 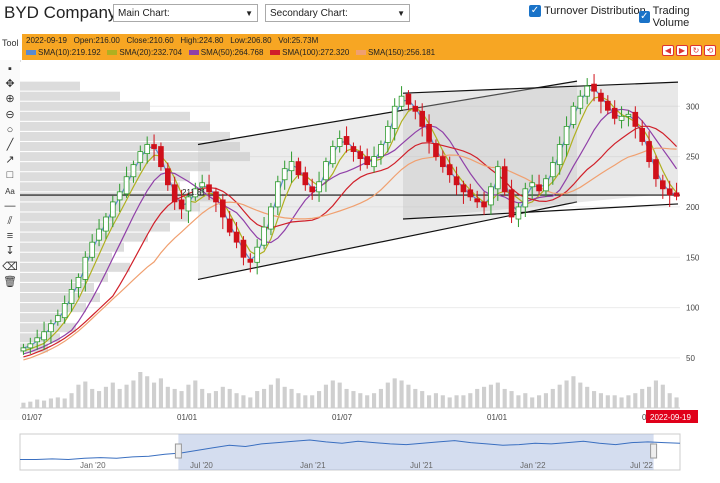 What do you see at coordinates (641, 465) in the screenshot?
I see `navigator-label: Jul '22` at bounding box center [641, 465].